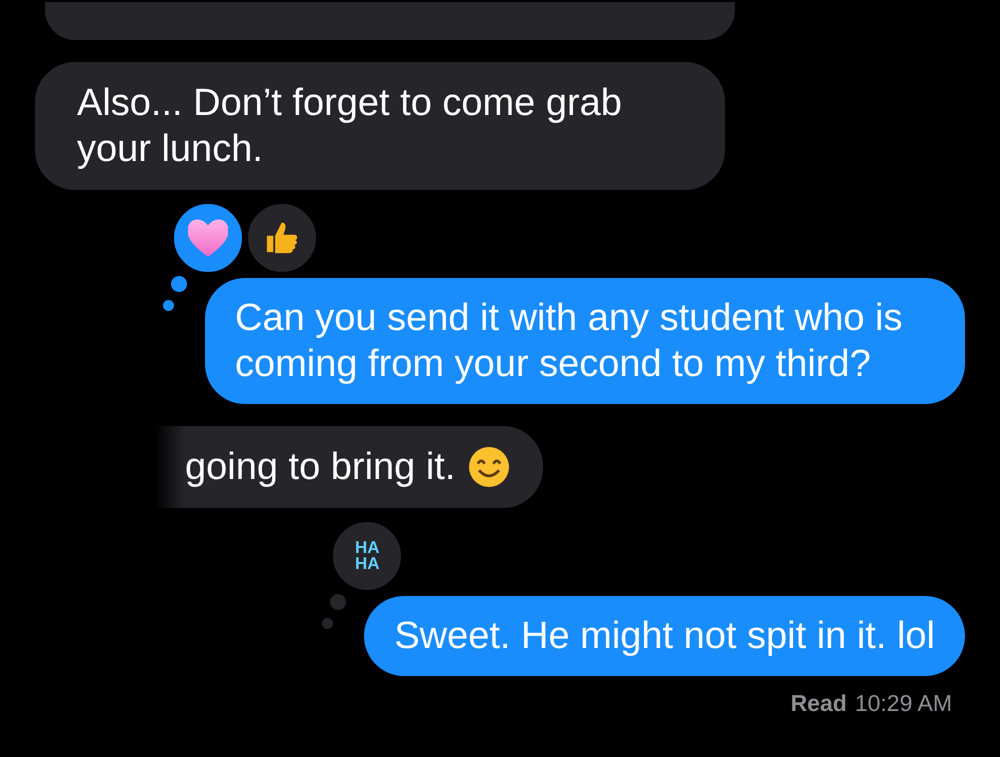  I want to click on message-bubble: Also... Don’t forget to come grab your lunch., so click(380, 126).